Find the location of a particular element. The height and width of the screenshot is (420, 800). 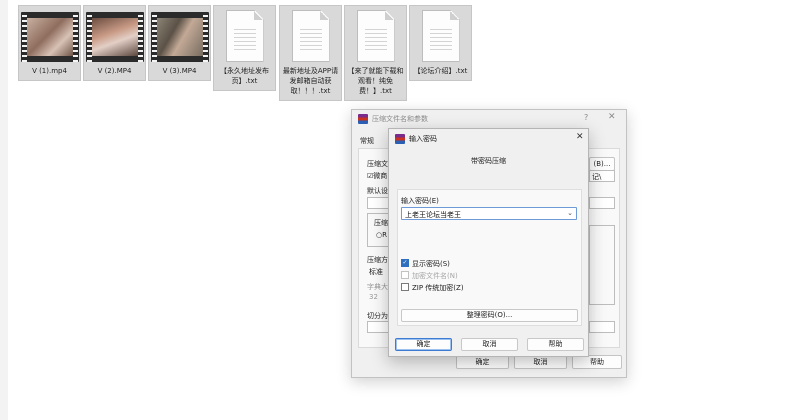

zip-legacy-encryption-checkbox is located at coordinates (405, 287).